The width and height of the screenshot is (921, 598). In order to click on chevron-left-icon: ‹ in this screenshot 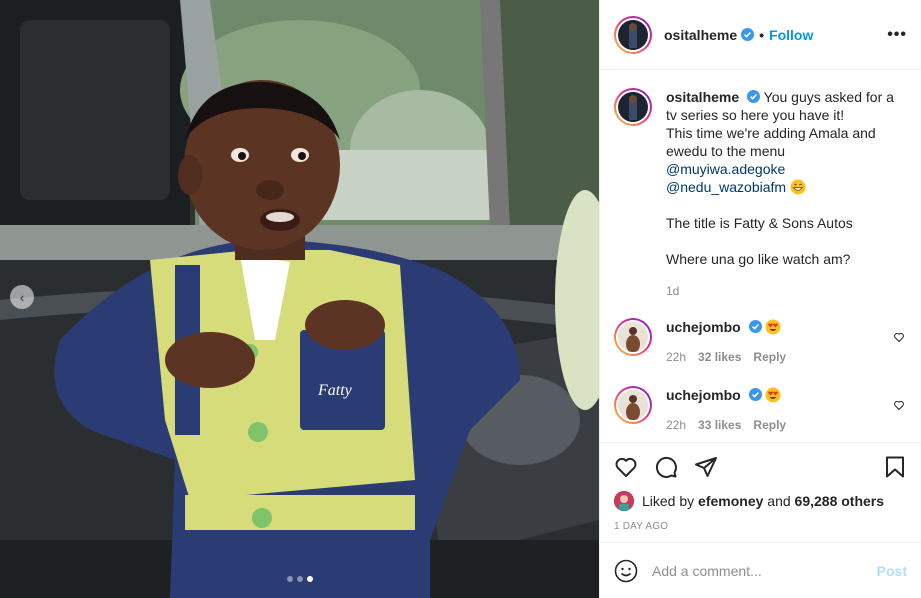, I will do `click(22, 297)`.